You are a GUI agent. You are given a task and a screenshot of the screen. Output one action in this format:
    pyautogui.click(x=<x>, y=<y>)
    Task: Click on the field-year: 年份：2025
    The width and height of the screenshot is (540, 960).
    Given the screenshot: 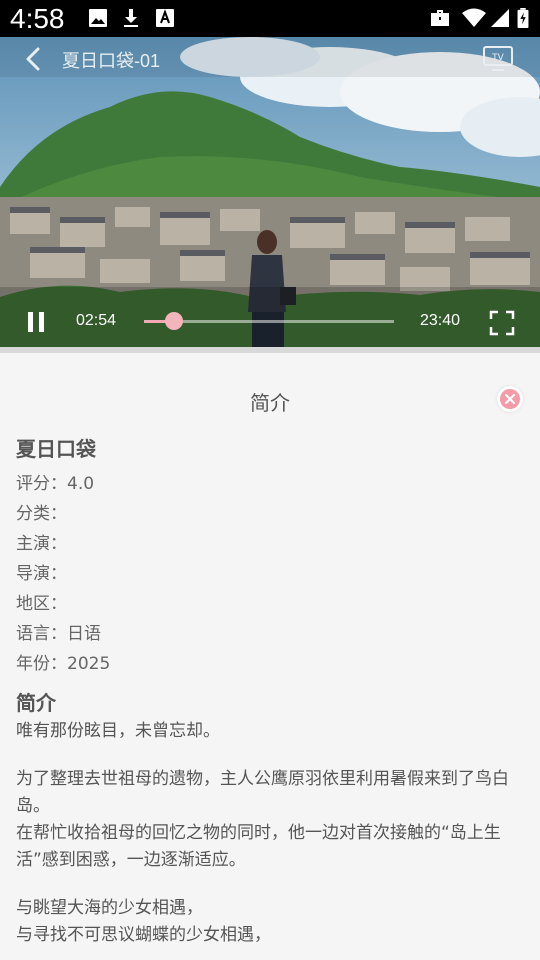 What is the action you would take?
    pyautogui.click(x=63, y=661)
    